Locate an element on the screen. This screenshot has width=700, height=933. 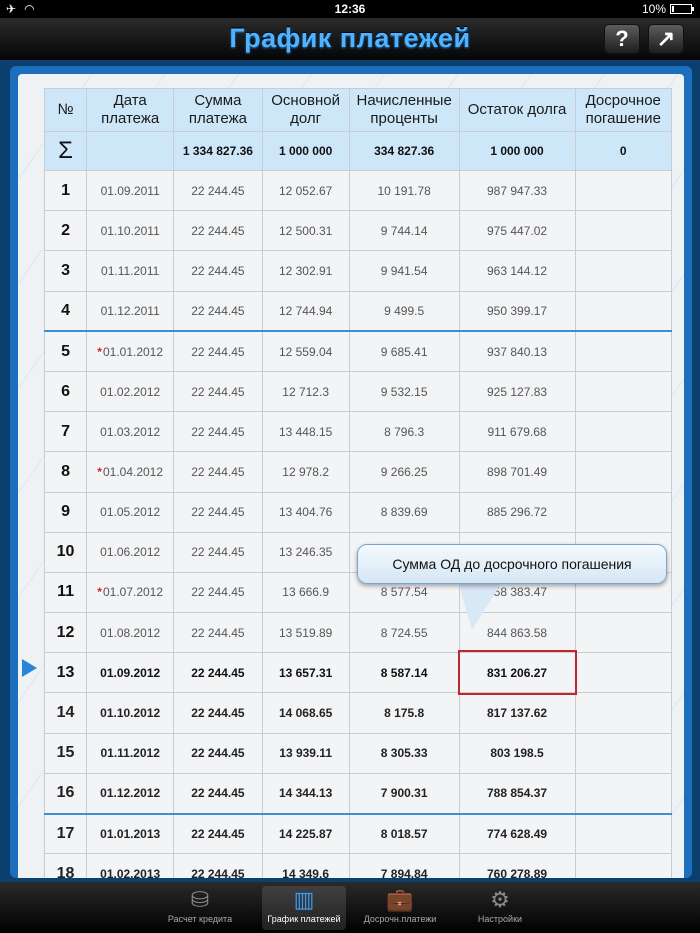
row-number-text: 10 is located at coordinates (65, 552).